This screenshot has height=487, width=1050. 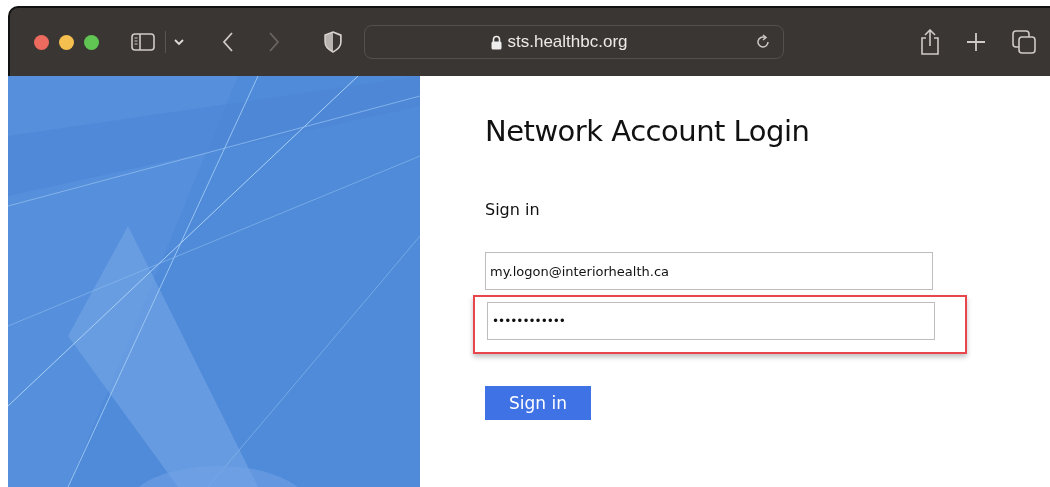 I want to click on sign-in-button: Sign in, so click(x=538, y=403).